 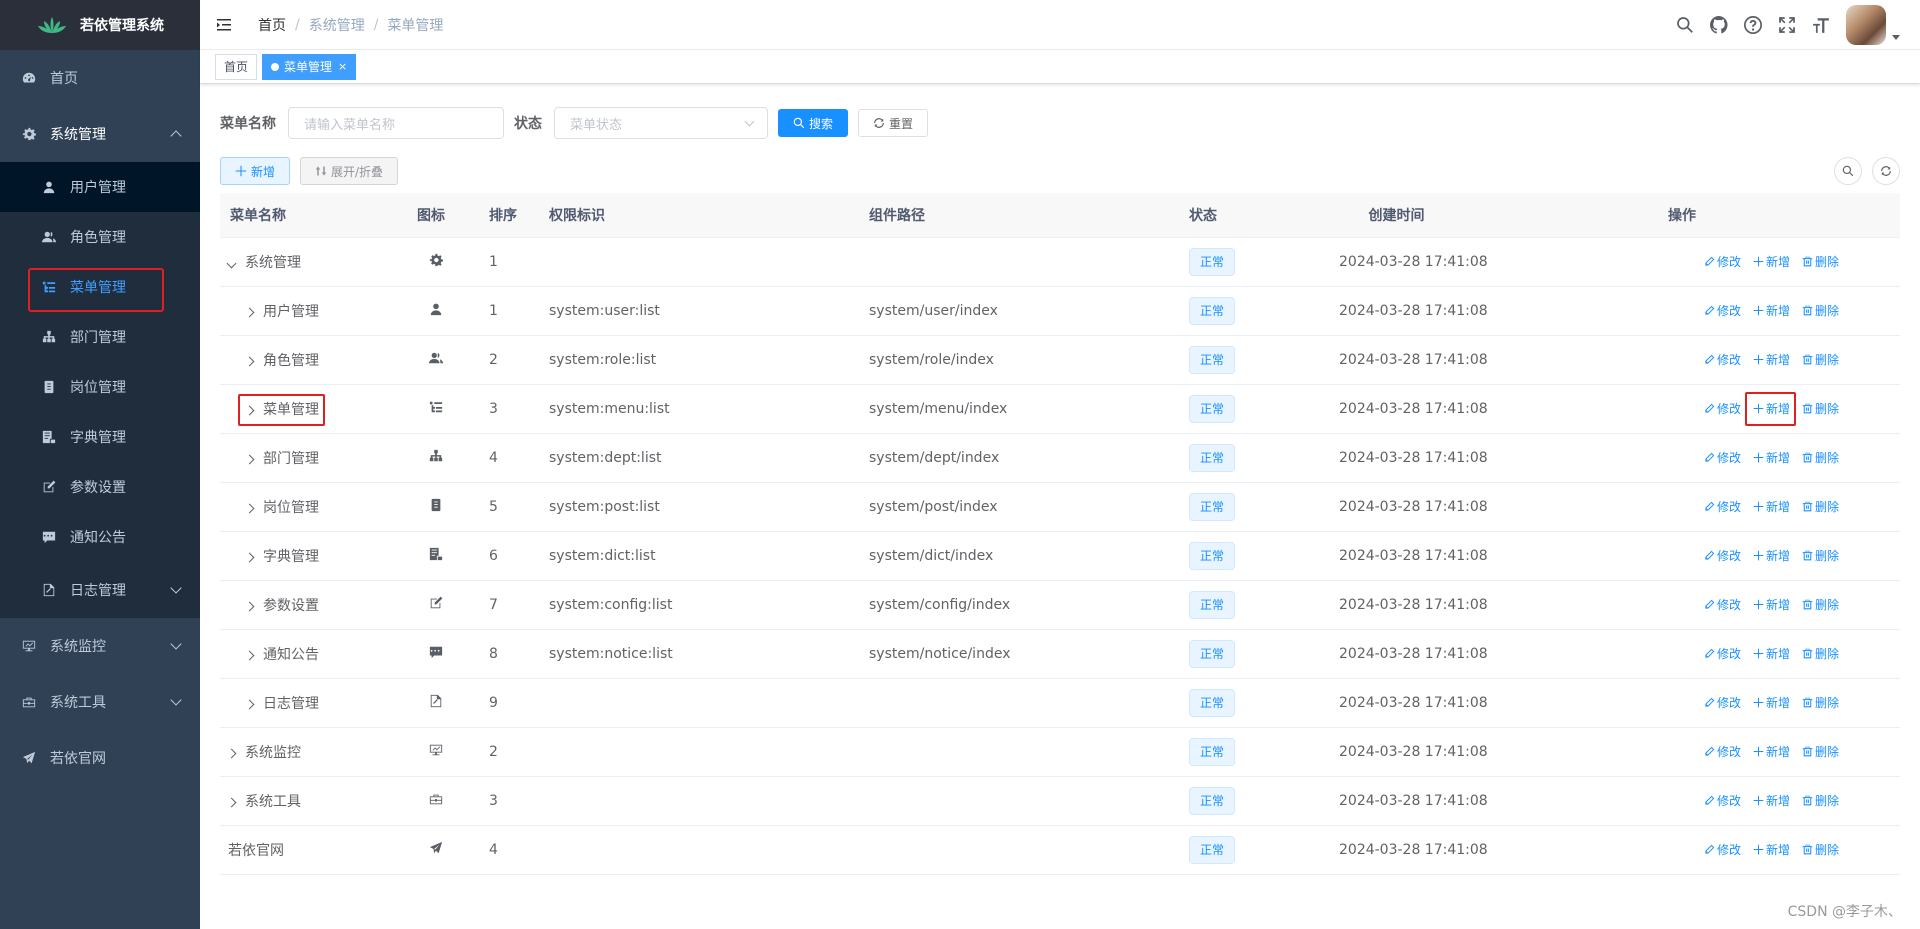 What do you see at coordinates (1408, 311) in the screenshot?
I see `cell-create-time: 2024-03-28 17:41:08` at bounding box center [1408, 311].